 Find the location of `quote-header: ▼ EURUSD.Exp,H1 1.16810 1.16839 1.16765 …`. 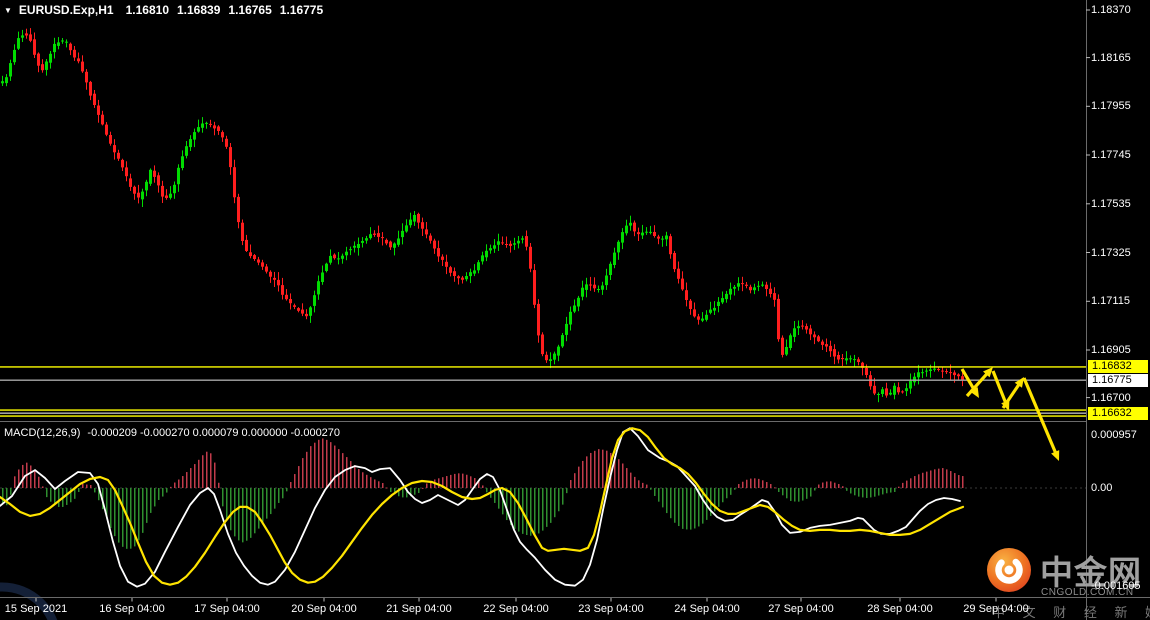

quote-header: ▼ EURUSD.Exp,H1 1.16810 1.16839 1.16765 … is located at coordinates (167, 10).